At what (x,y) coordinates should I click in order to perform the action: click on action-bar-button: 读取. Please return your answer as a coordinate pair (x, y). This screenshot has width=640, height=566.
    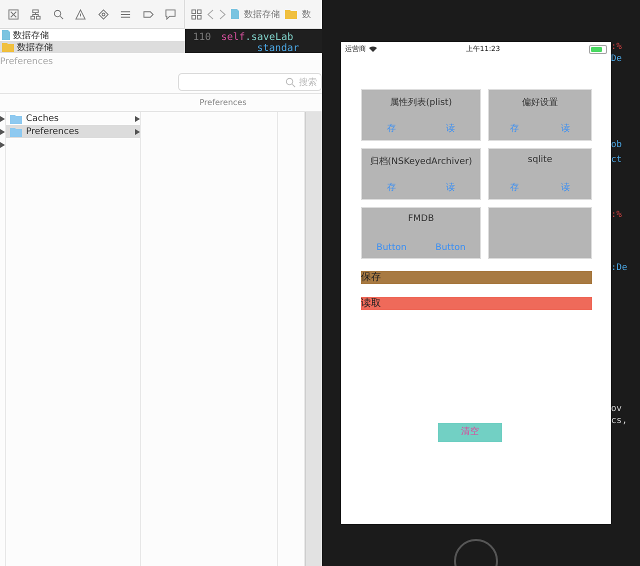
    Looking at the image, I should click on (476, 303).